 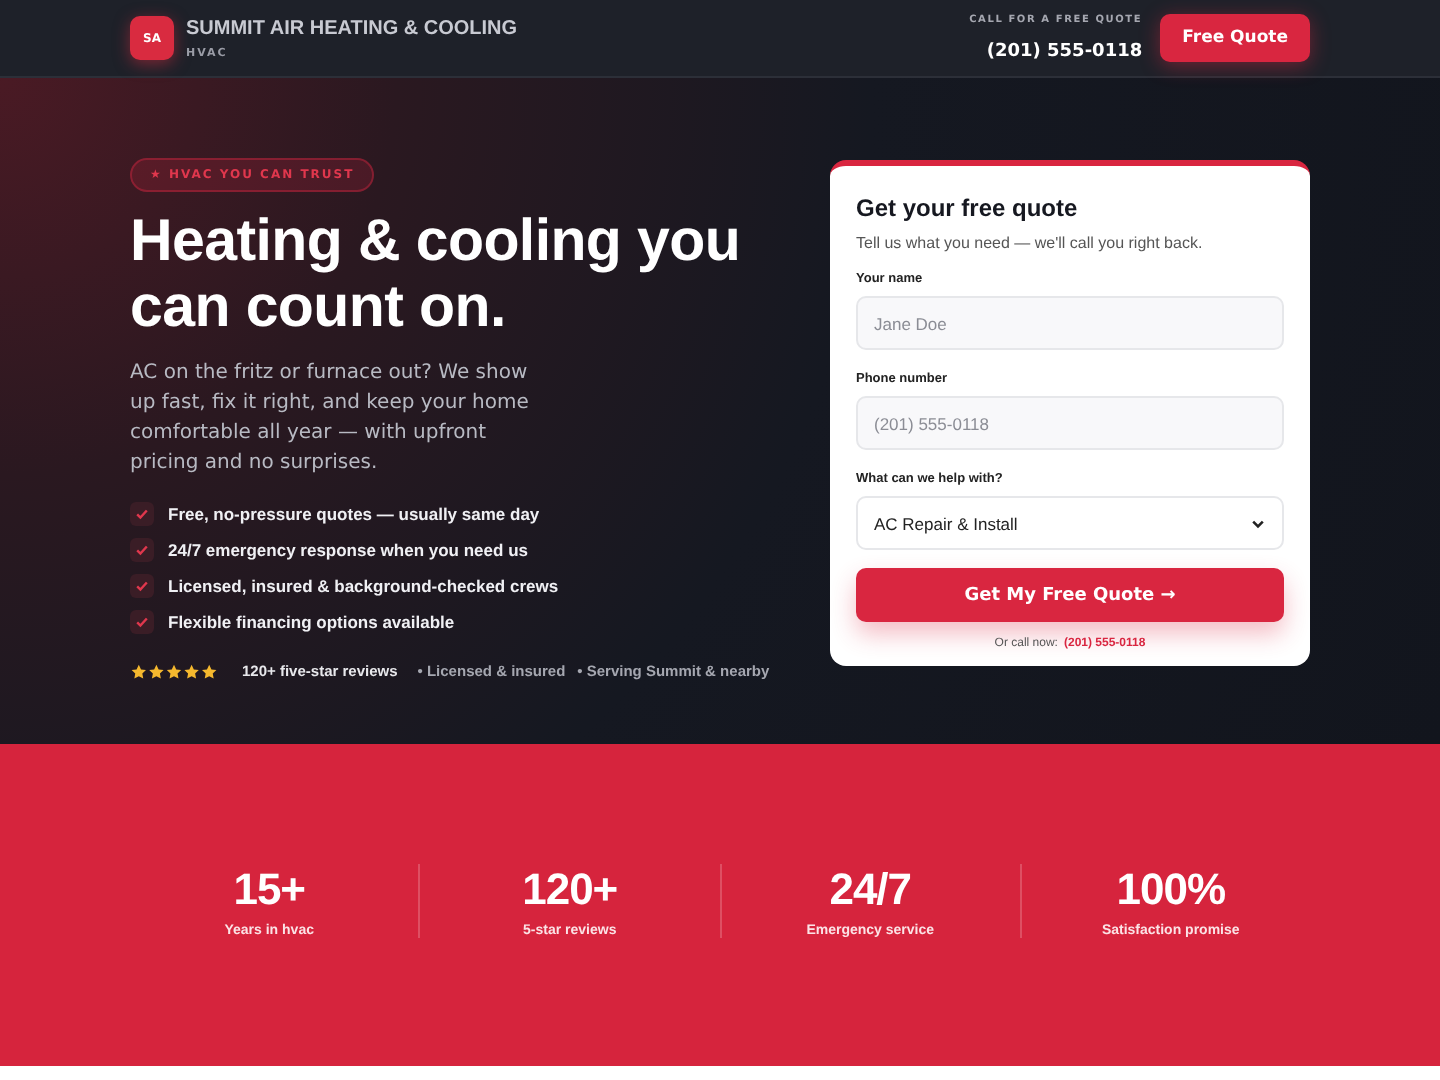 What do you see at coordinates (1235, 38) in the screenshot?
I see `free-quote-button: Free Quote` at bounding box center [1235, 38].